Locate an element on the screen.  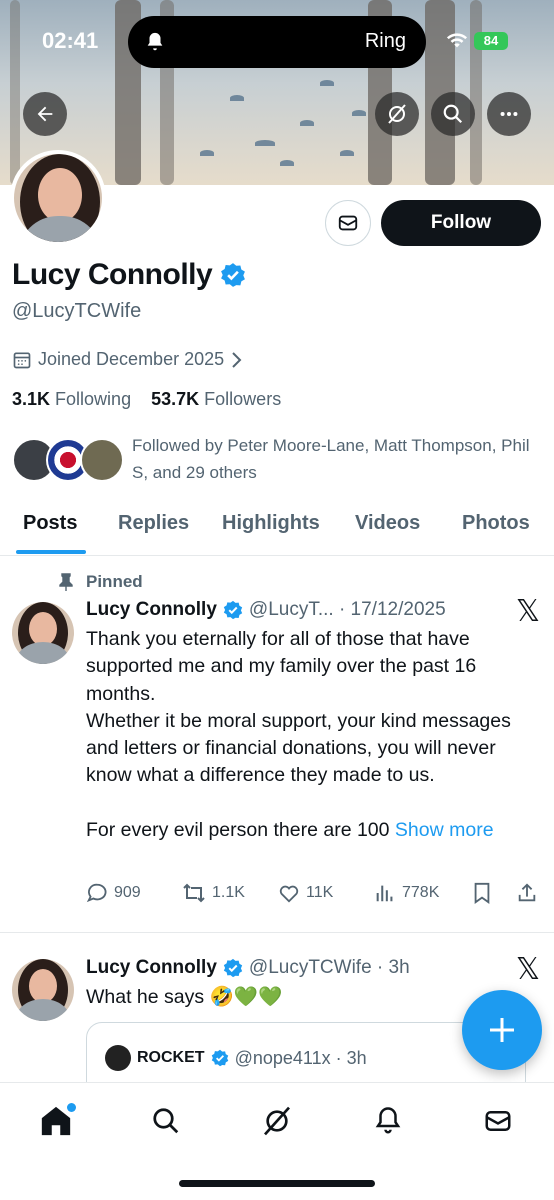
nav-notifications is located at coordinates (388, 1121).